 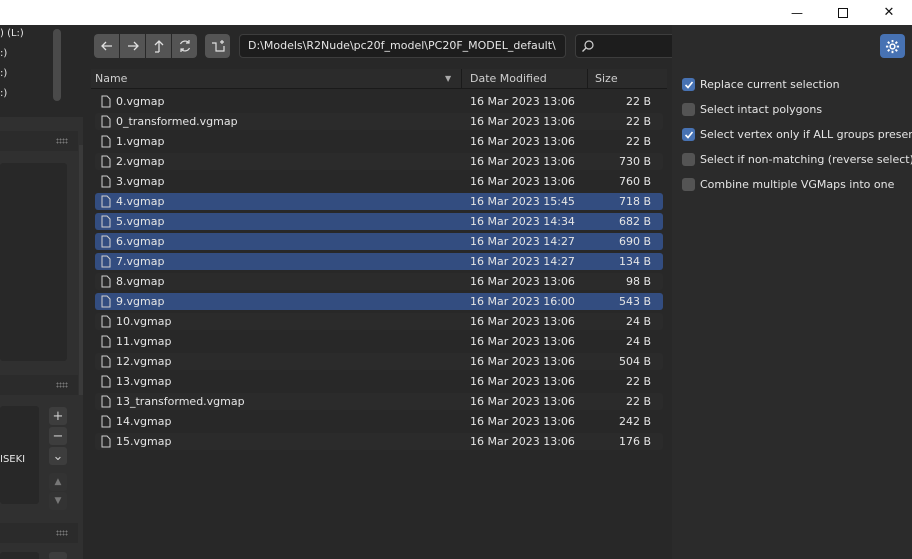 I want to click on new-folder-icon, so click(x=218, y=46).